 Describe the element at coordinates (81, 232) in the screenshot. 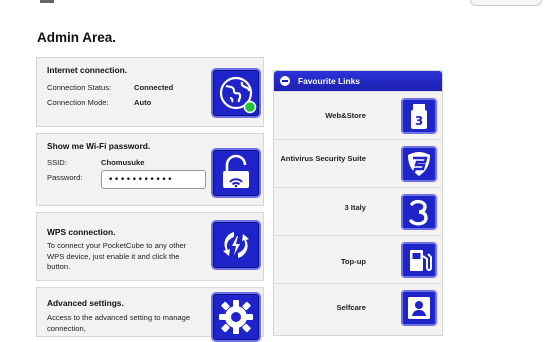

I see `wps-connection-title: WPS connection.` at that location.